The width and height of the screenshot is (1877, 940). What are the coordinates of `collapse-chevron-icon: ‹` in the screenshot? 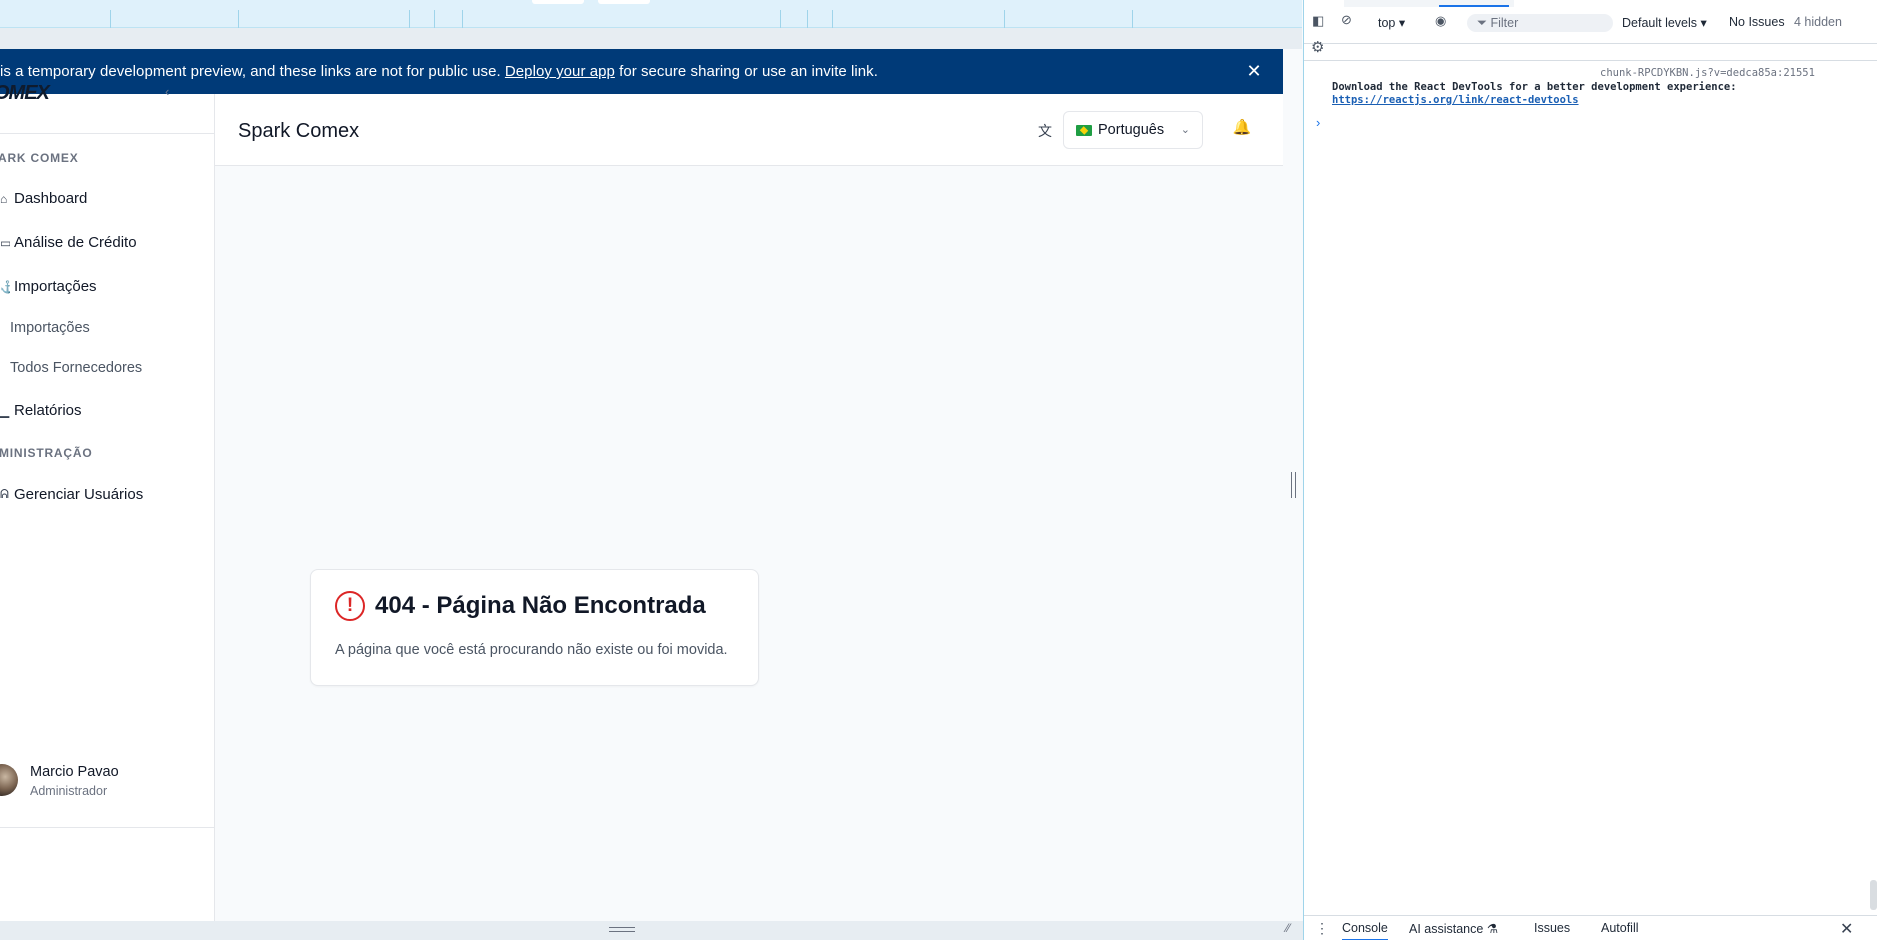 It's located at (167, 91).